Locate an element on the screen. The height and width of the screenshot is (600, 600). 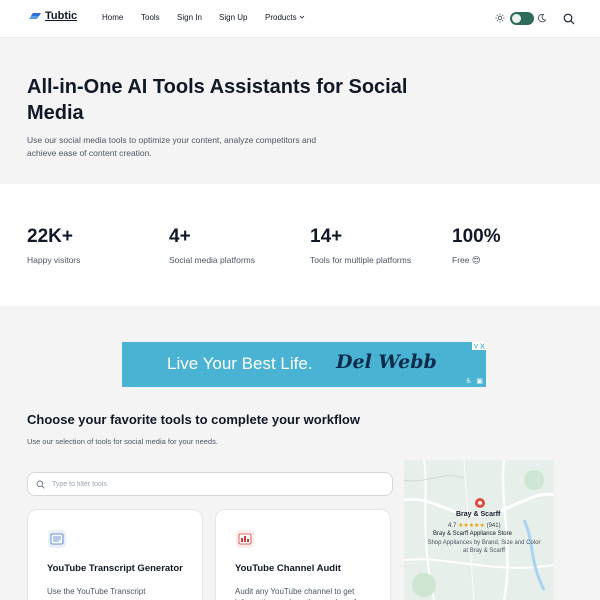
stat-visitors: 22K+ Happy visitors is located at coordinates (53, 245).